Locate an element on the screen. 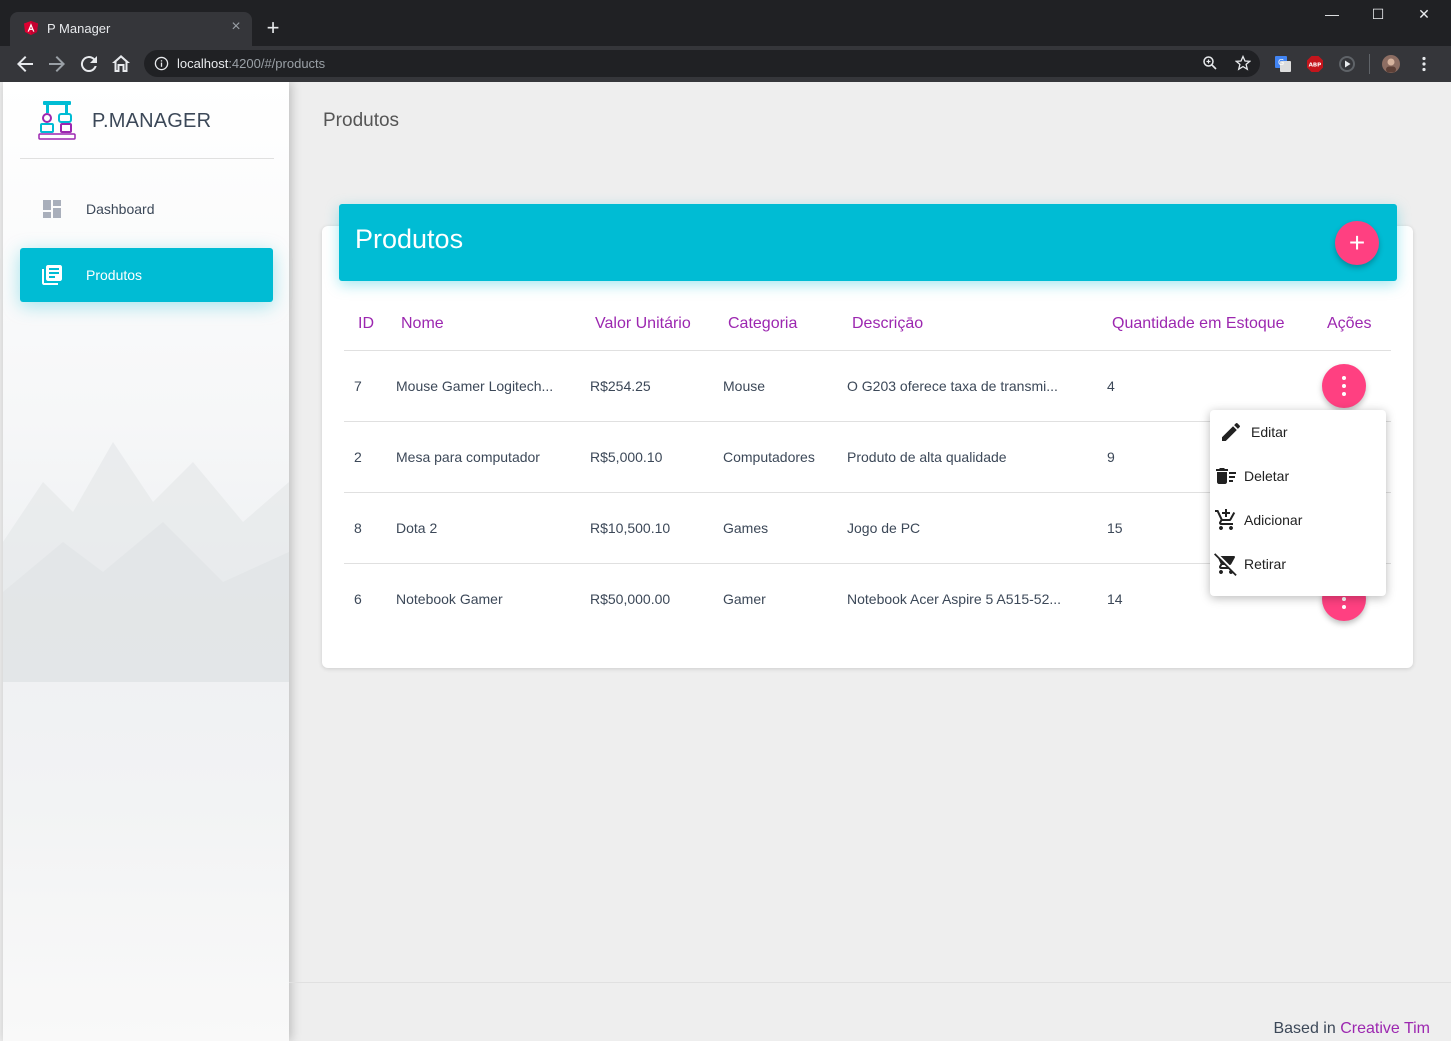 The height and width of the screenshot is (1041, 1451). browser-tab: P Manager × is located at coordinates (131, 29).